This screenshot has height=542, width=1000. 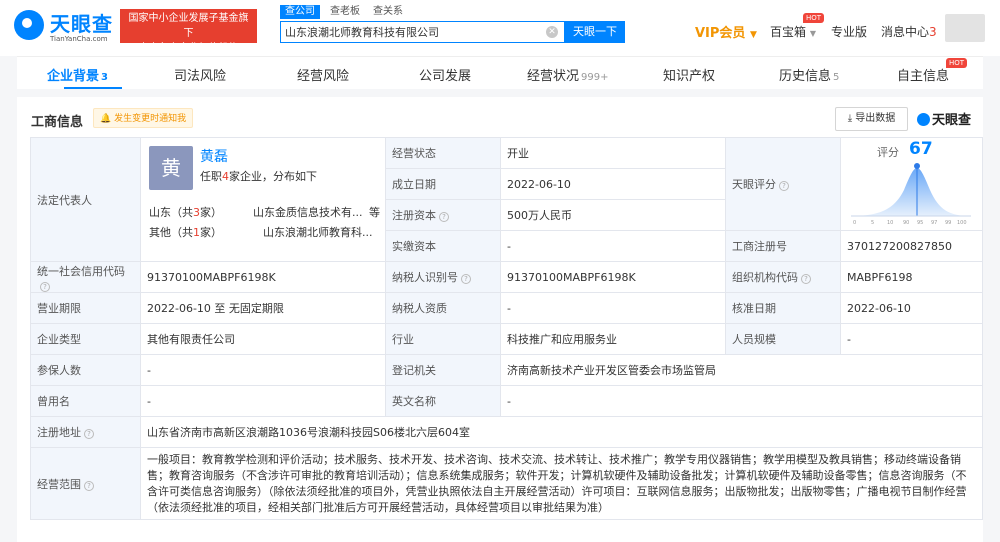 What do you see at coordinates (171, 232) in the screenshot?
I see `region-pre: 其他（共` at bounding box center [171, 232].